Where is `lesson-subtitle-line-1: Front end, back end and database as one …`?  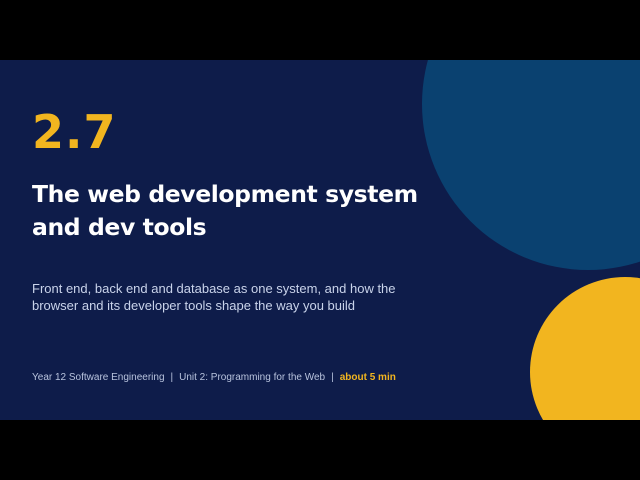 lesson-subtitle-line-1: Front end, back end and database as one … is located at coordinates (214, 288).